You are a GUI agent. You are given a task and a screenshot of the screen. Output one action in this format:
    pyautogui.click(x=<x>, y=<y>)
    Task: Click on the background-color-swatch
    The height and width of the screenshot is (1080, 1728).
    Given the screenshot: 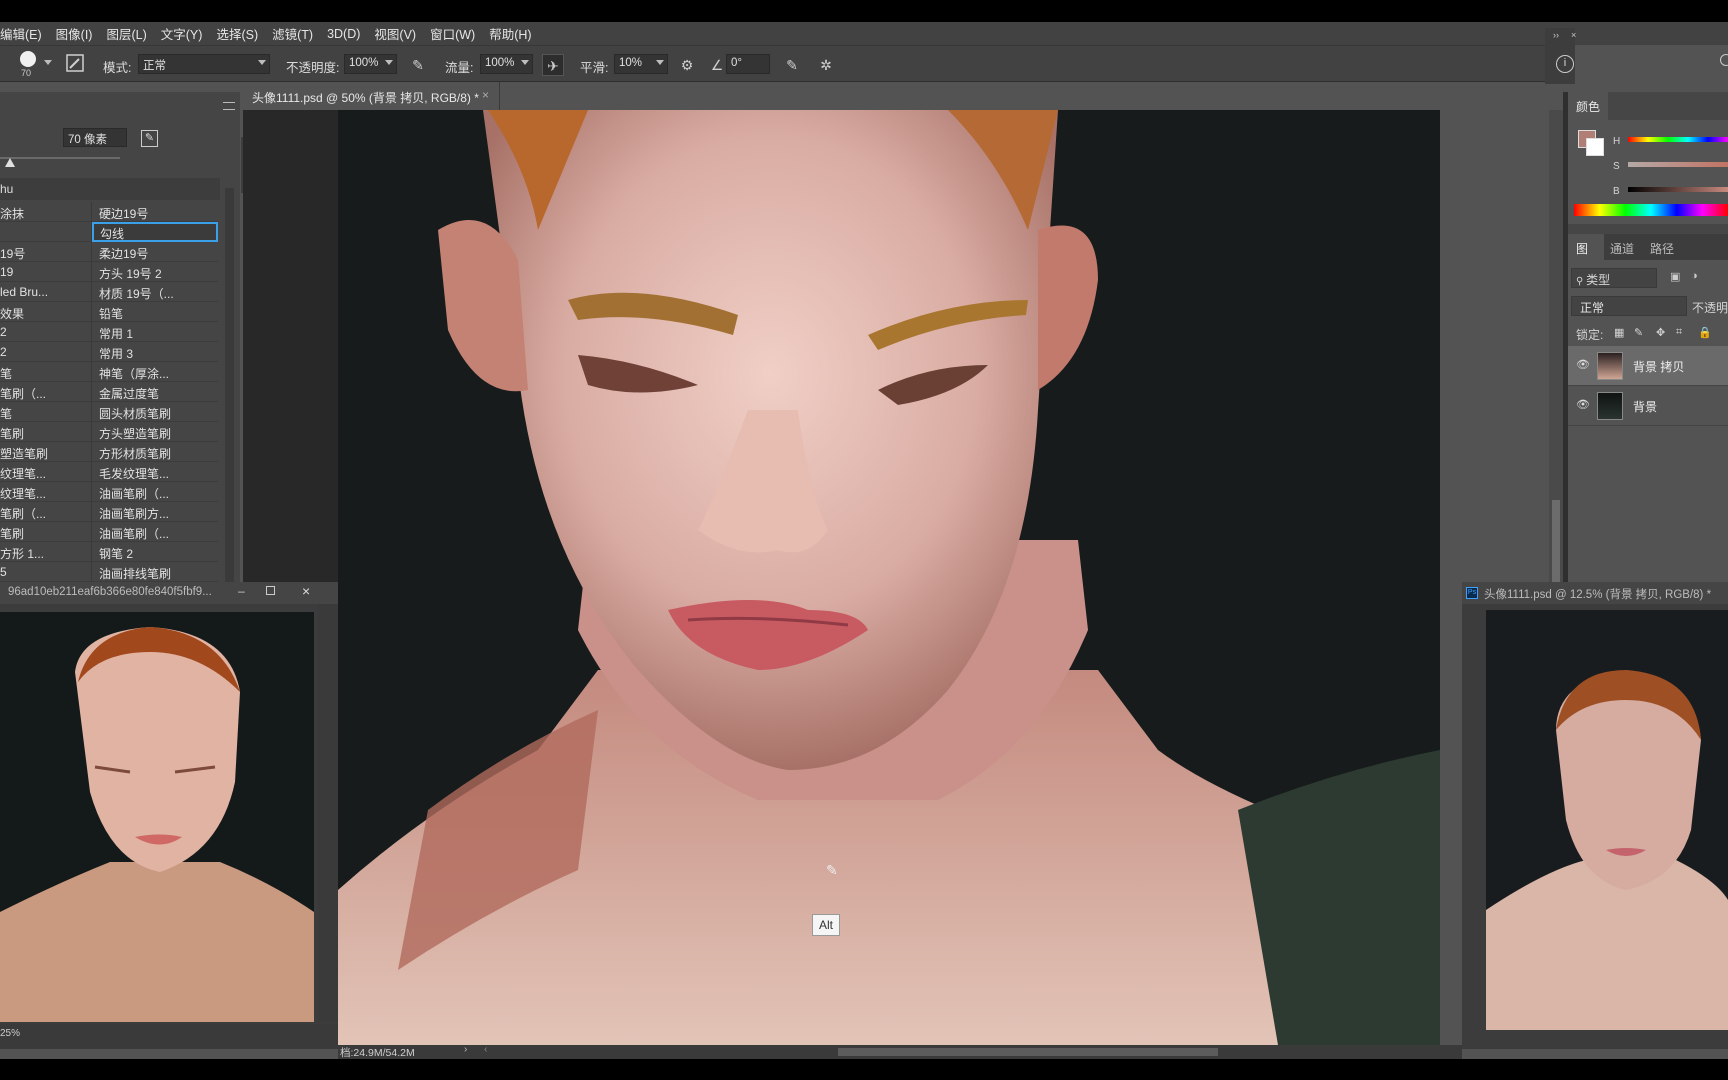 What is the action you would take?
    pyautogui.click(x=1595, y=147)
    